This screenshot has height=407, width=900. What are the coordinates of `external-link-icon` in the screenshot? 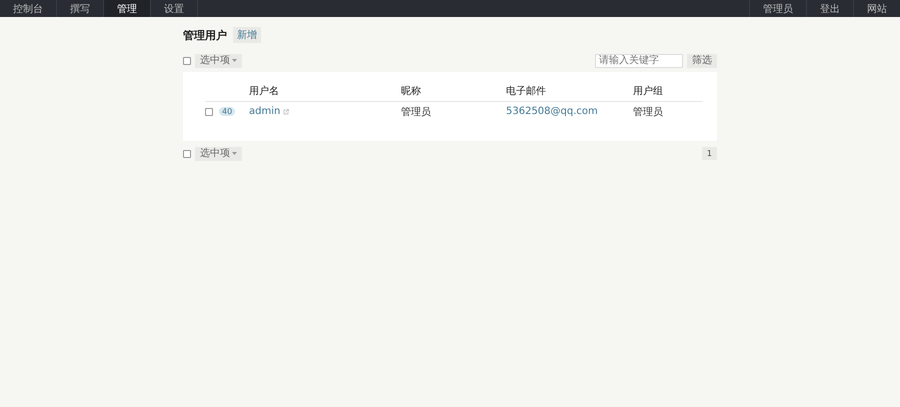 It's located at (286, 111).